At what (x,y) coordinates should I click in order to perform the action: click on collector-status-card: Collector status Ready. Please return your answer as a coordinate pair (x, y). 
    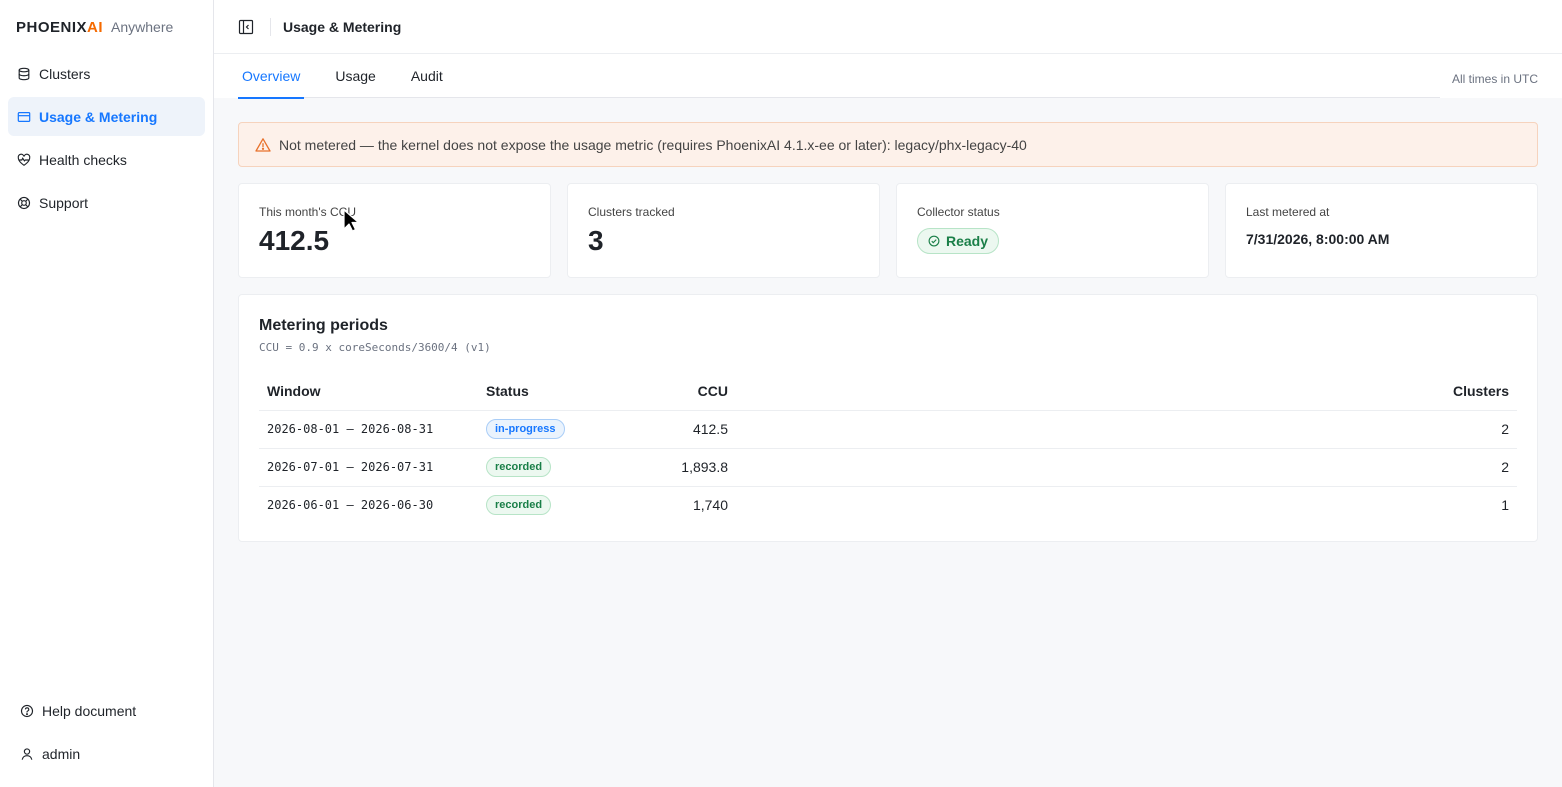
    Looking at the image, I should click on (1052, 230).